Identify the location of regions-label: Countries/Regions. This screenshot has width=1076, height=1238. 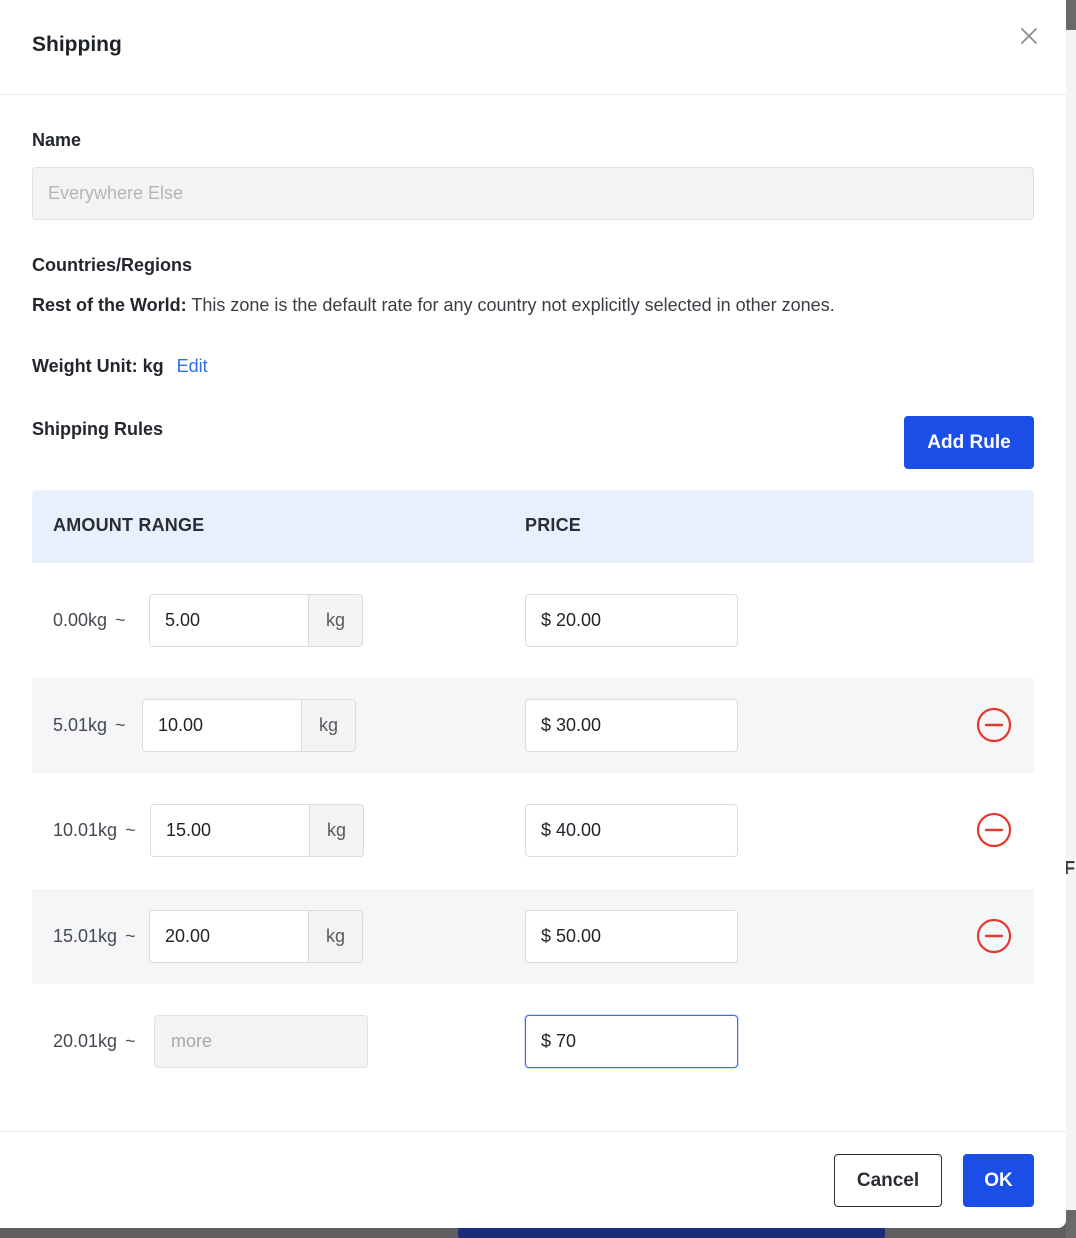
(112, 265).